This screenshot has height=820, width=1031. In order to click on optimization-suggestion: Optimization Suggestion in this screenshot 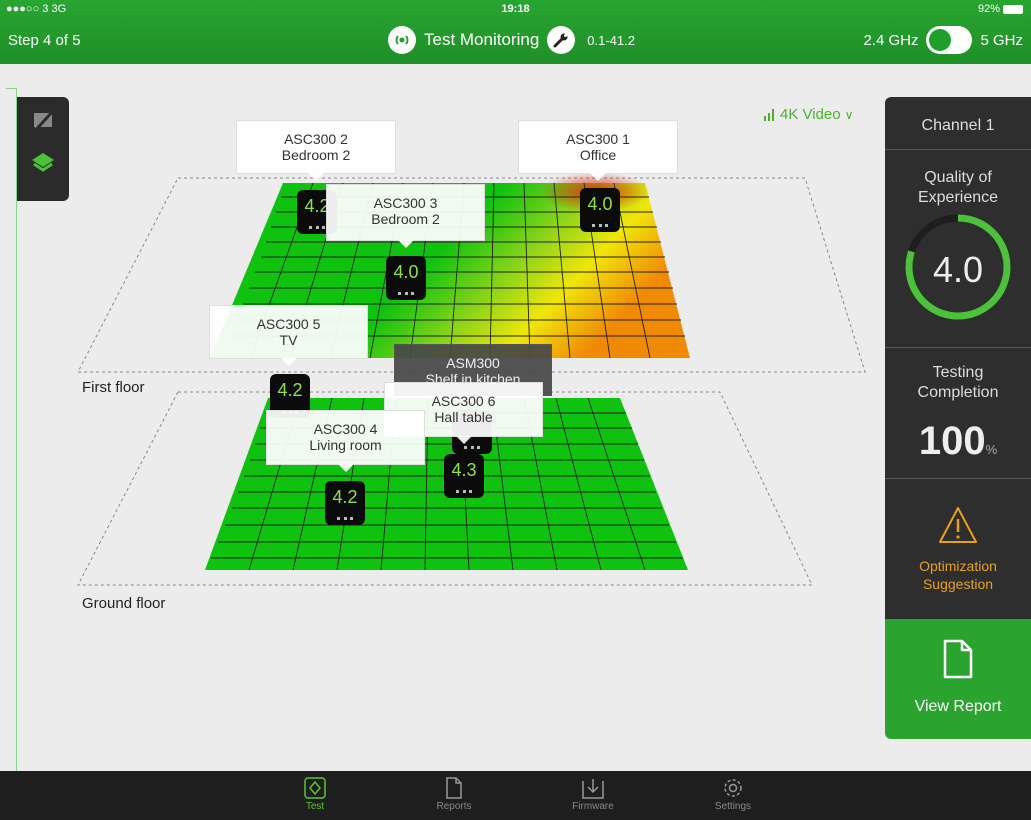, I will do `click(958, 575)`.